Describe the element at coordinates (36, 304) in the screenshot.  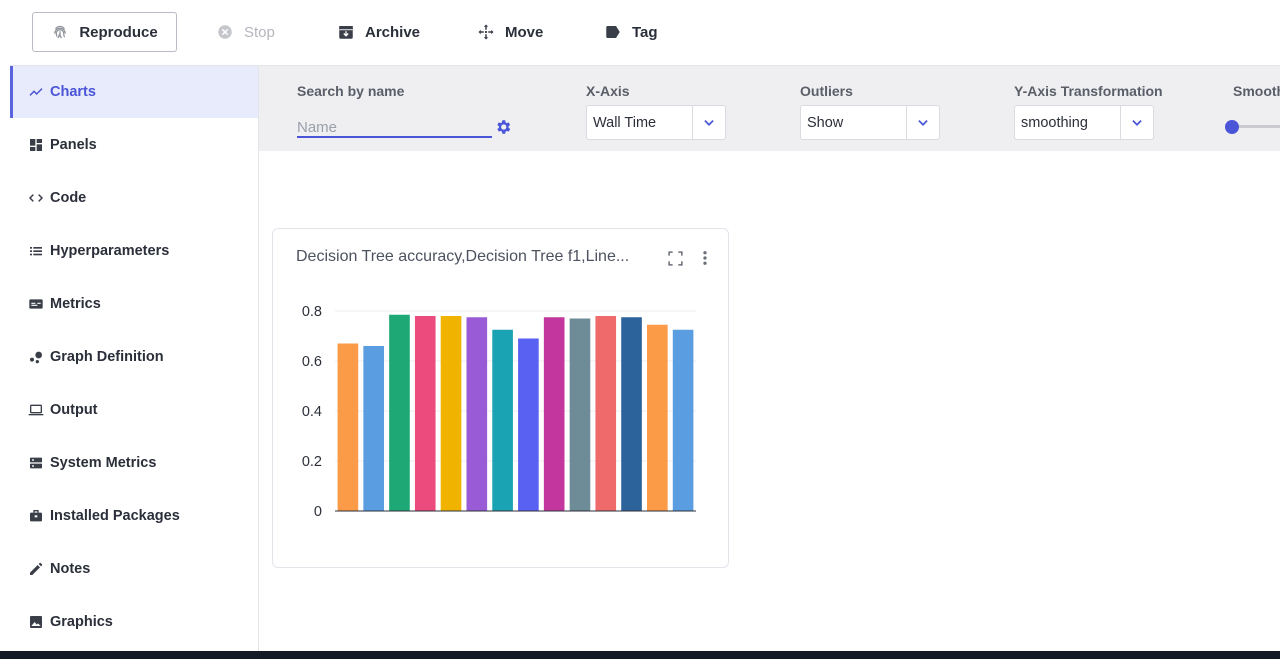
I see `metrics-icon` at that location.